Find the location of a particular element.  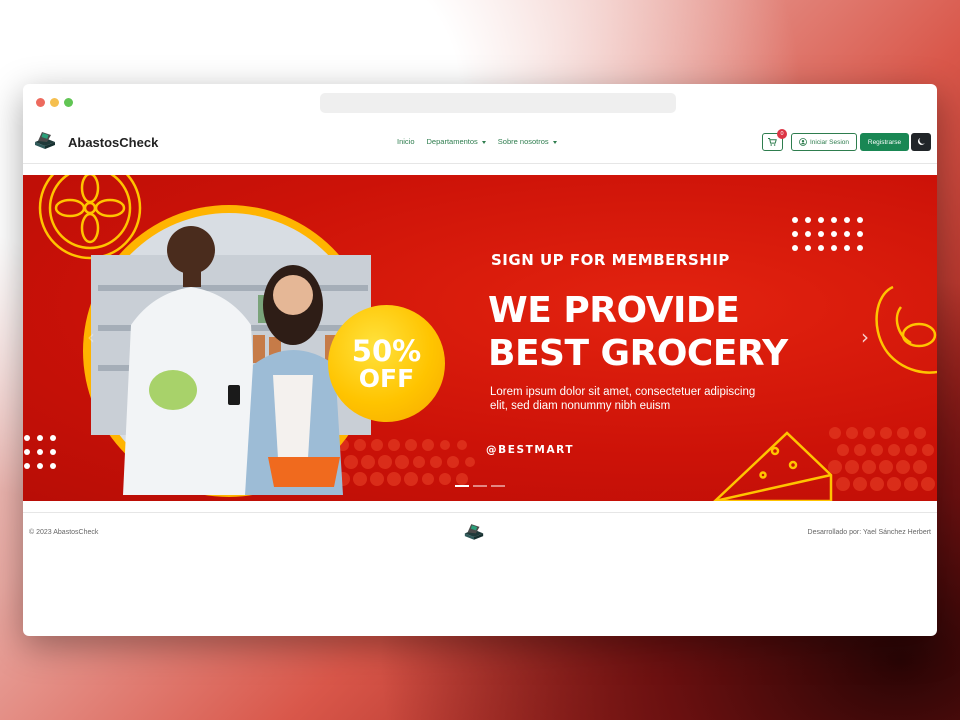

theme-toggle-button is located at coordinates (921, 142).